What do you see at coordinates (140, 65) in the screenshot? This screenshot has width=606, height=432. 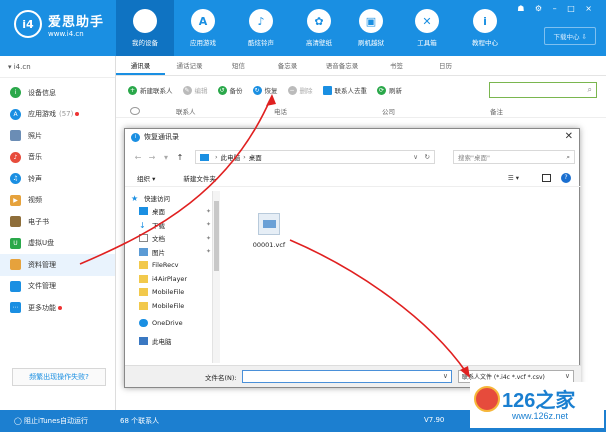 I see `tab-contacts: 通讯录` at bounding box center [140, 65].